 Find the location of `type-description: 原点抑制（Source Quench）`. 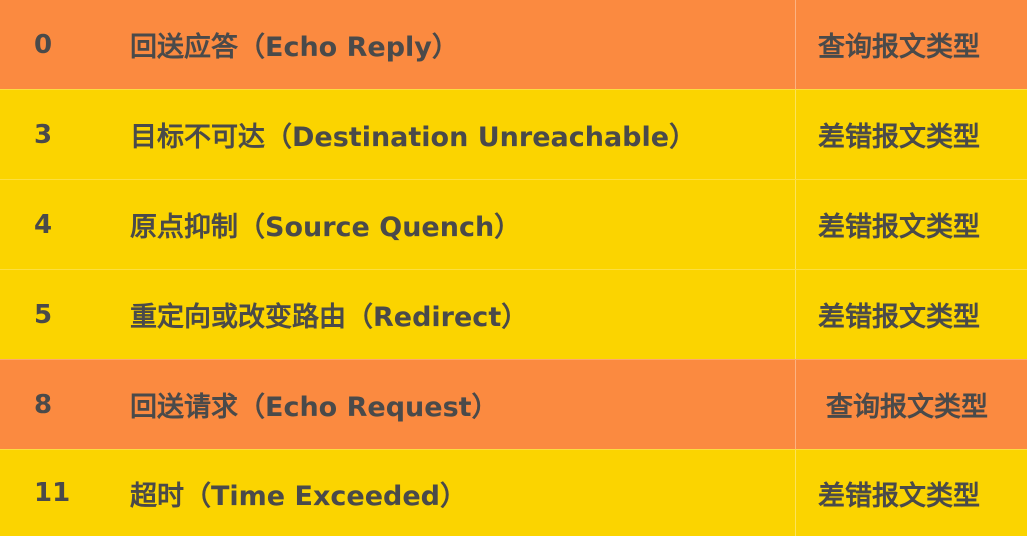

type-description: 原点抑制（Source Quench） is located at coordinates (326, 227).